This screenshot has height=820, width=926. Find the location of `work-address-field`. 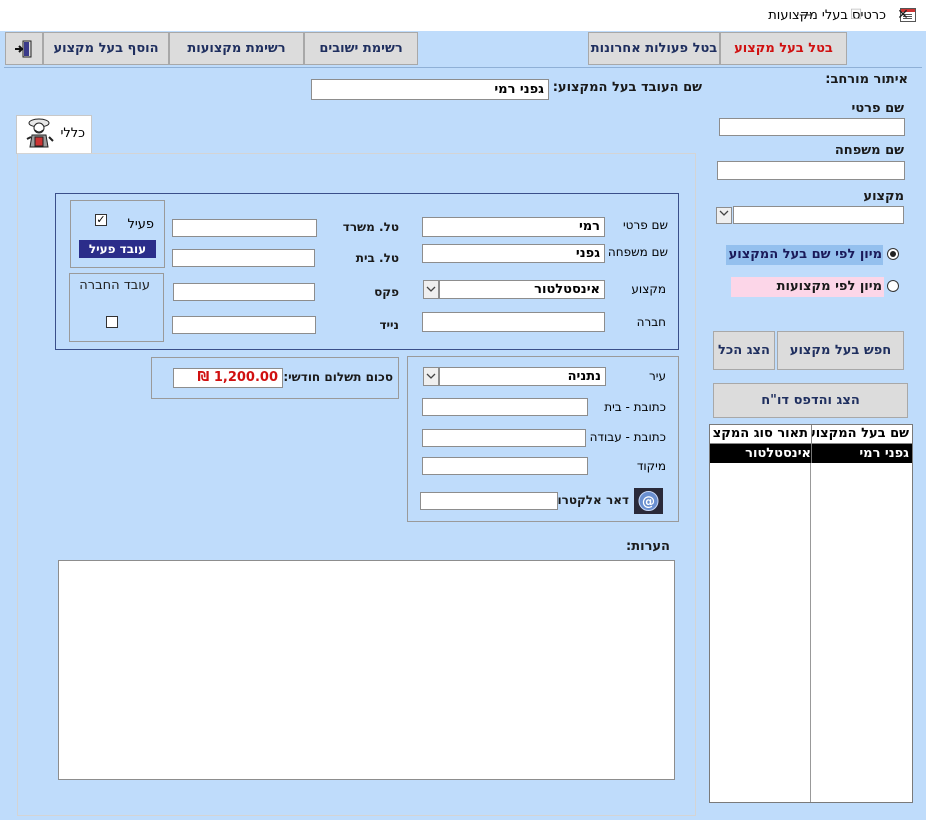

work-address-field is located at coordinates (504, 438).